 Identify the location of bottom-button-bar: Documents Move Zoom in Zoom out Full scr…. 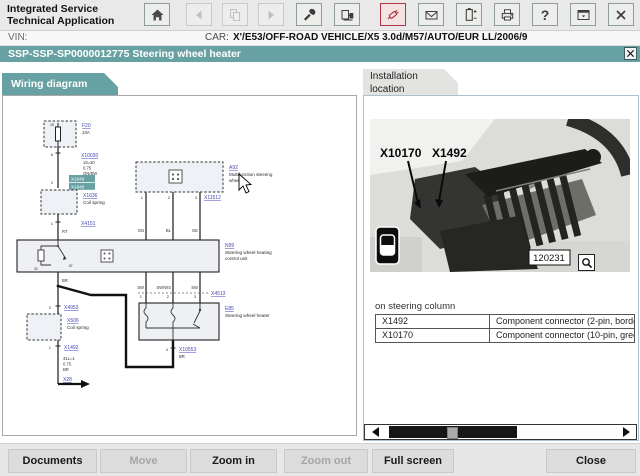
(320, 459).